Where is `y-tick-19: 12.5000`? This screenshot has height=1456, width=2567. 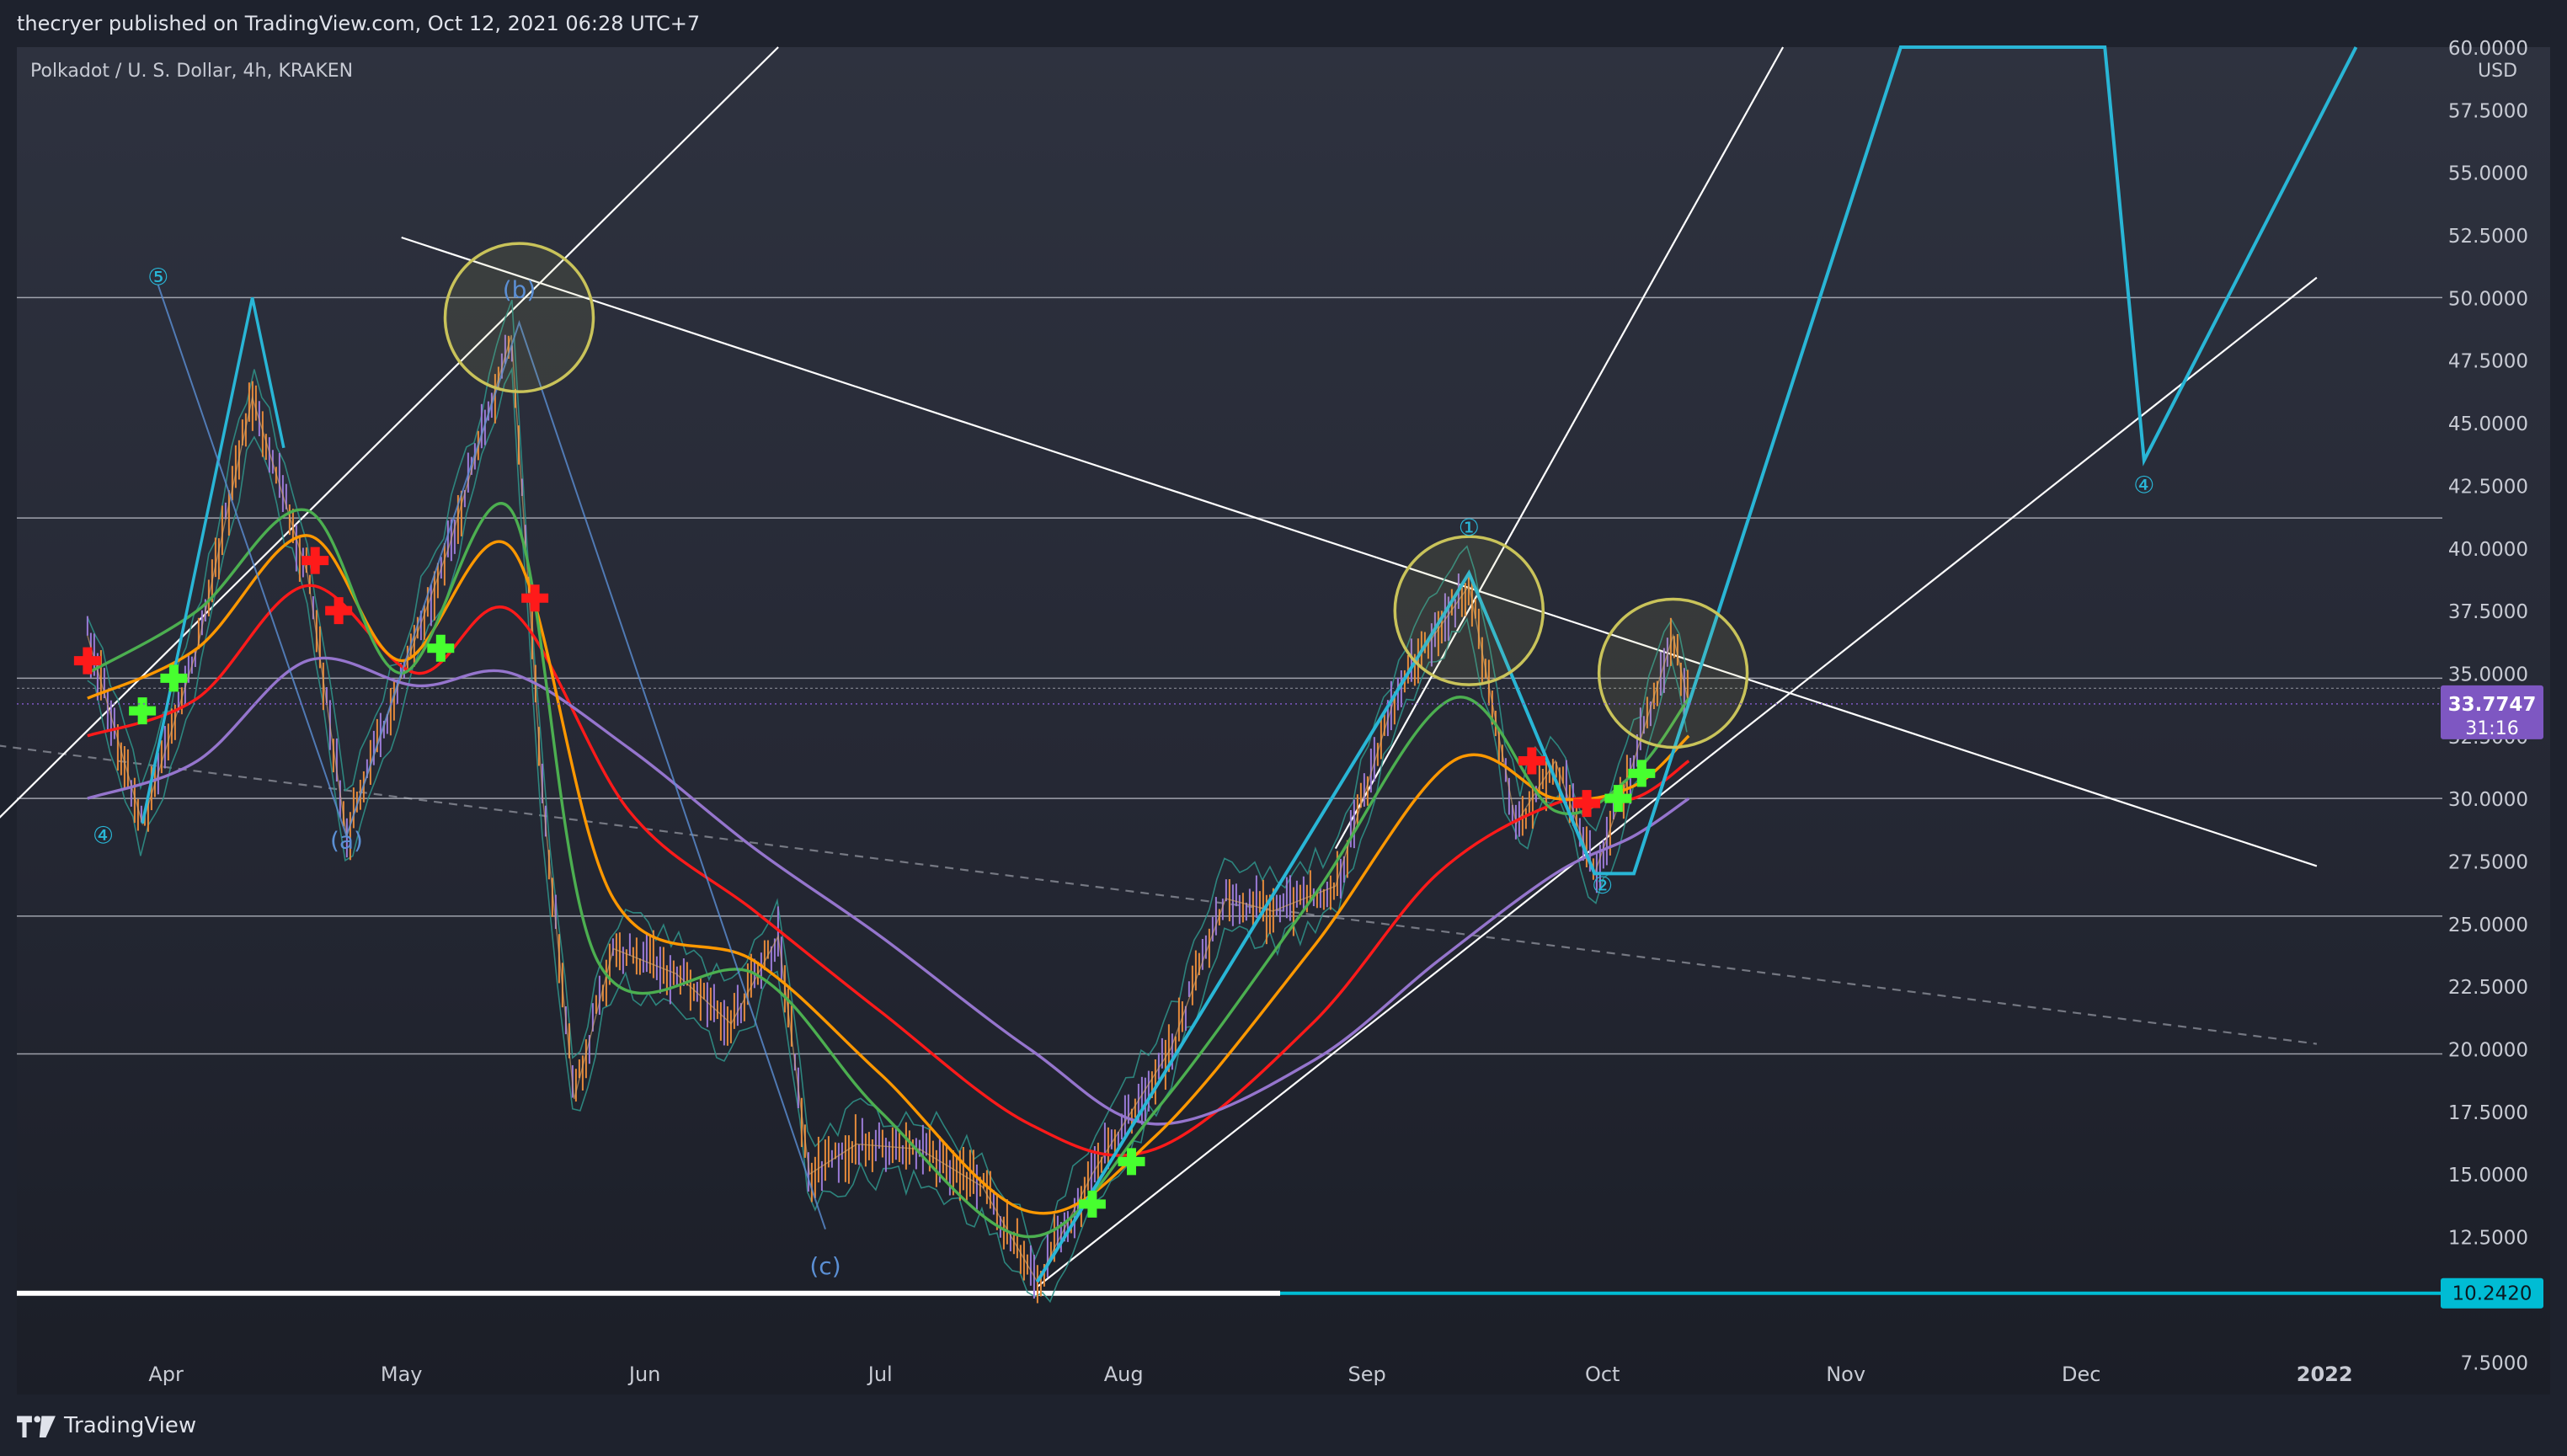 y-tick-19: 12.5000 is located at coordinates (2488, 1239).